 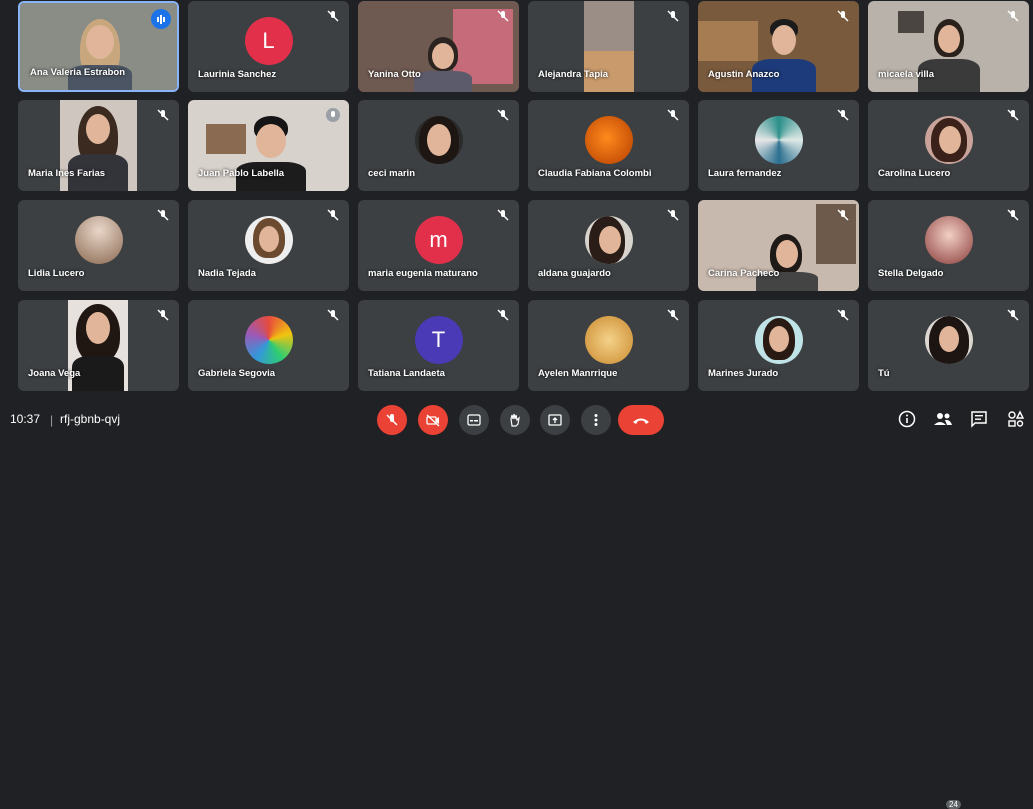 I want to click on present-now-button, so click(x=555, y=420).